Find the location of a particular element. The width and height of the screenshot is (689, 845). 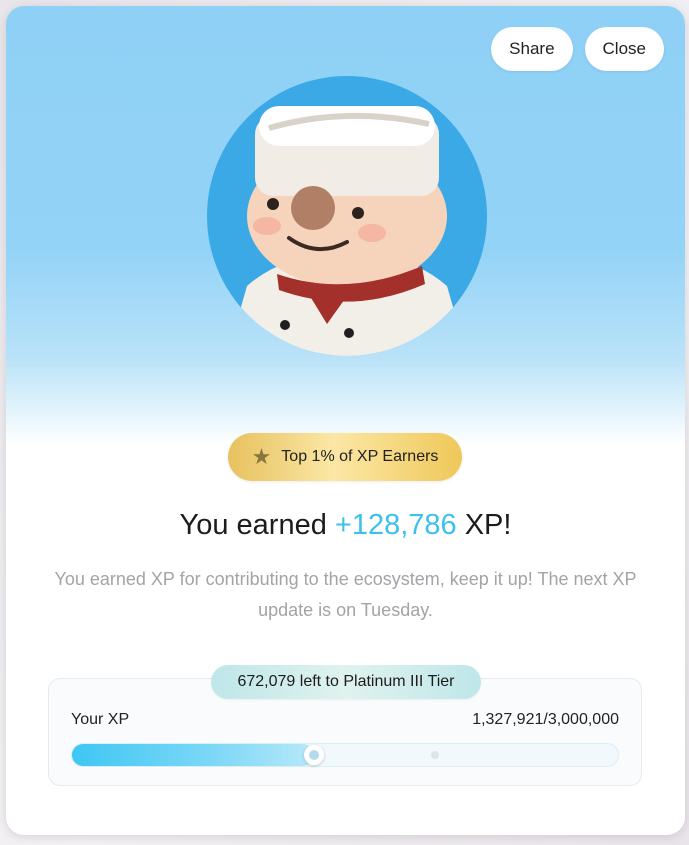

next-tier-marker is located at coordinates (434, 755).